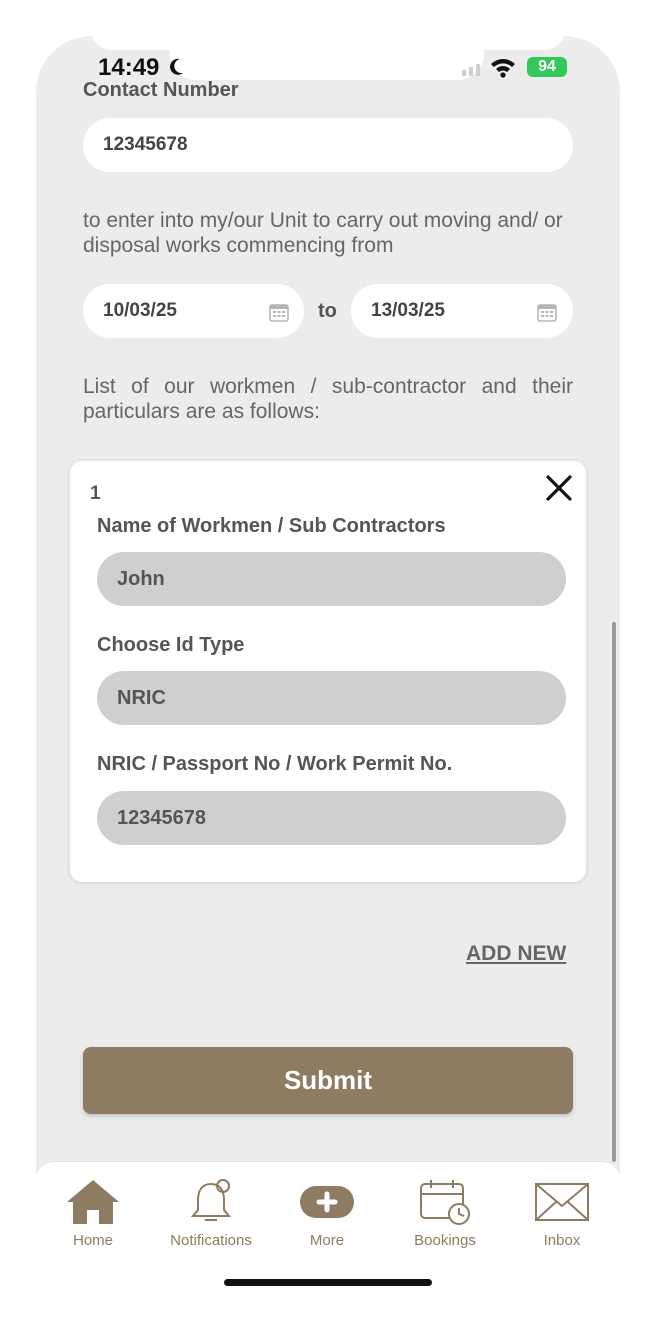 The image size is (656, 1326). I want to click on date-to-value: 13/03/25, so click(408, 310).